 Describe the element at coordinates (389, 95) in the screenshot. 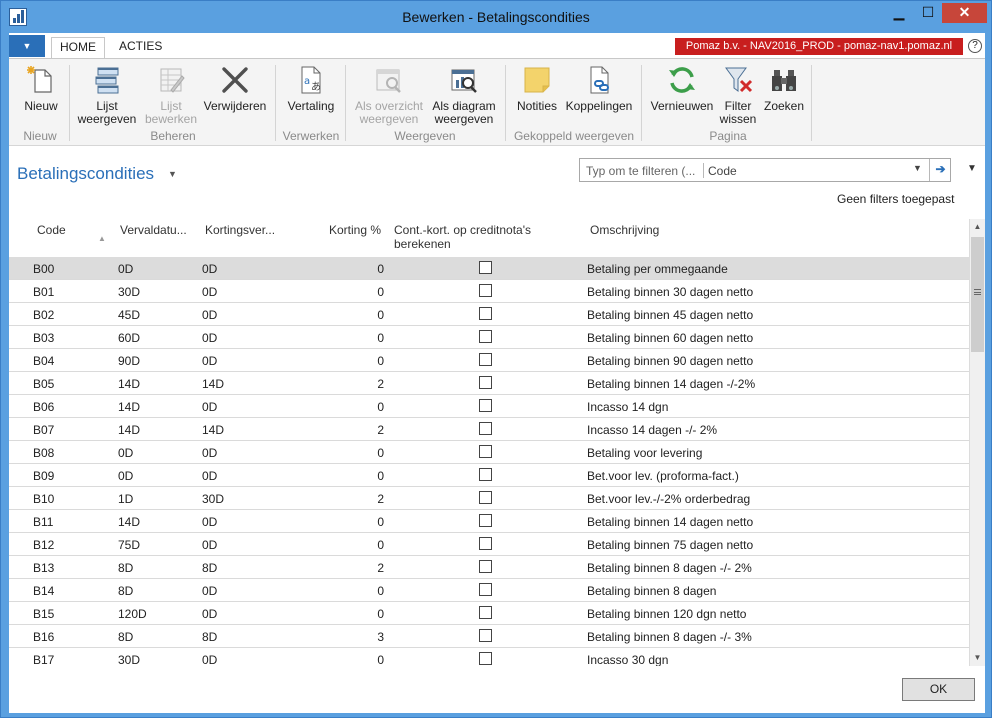

I see `als-overzicht-button: Als overzicht weergeven` at that location.